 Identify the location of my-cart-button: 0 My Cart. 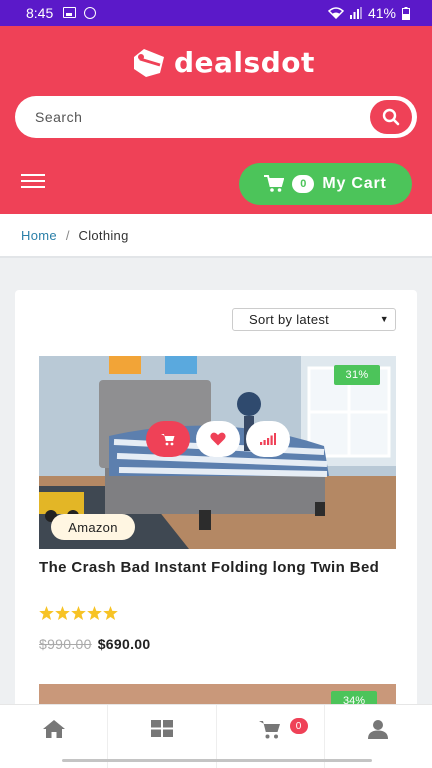
(325, 184).